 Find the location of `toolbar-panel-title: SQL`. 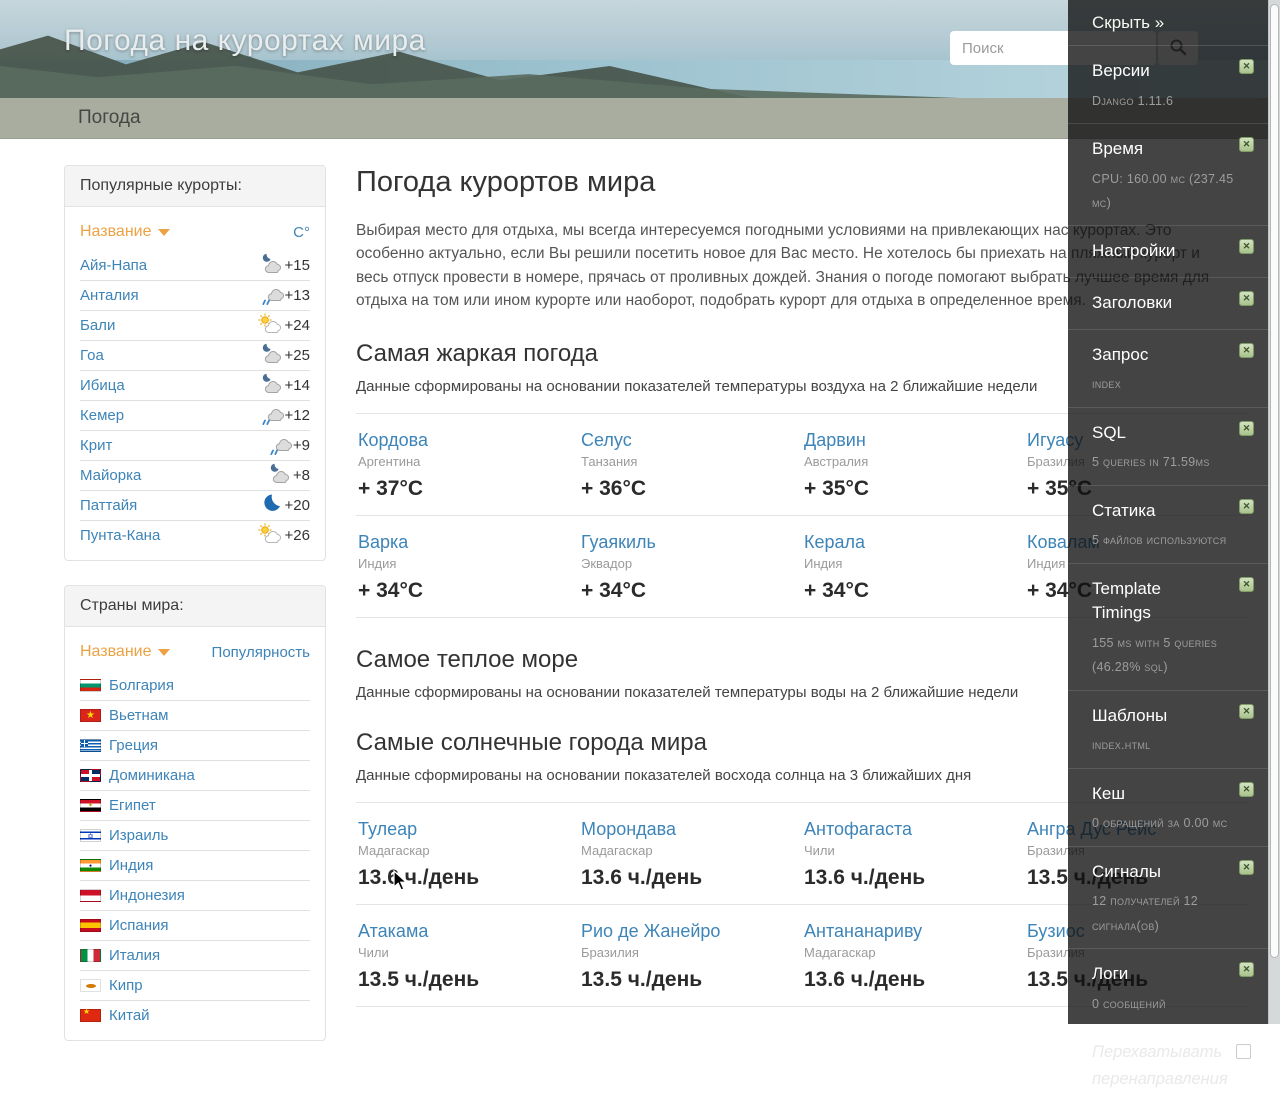

toolbar-panel-title: SQL is located at coordinates (1173, 433).